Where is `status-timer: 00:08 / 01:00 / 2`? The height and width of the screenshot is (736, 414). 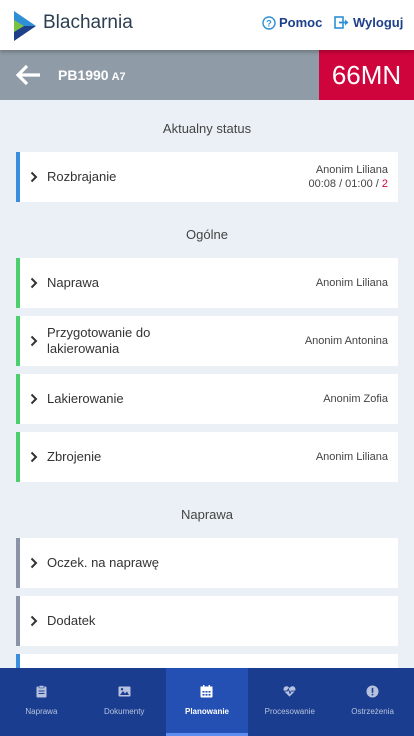
status-timer: 00:08 / 01:00 / 2 is located at coordinates (348, 184).